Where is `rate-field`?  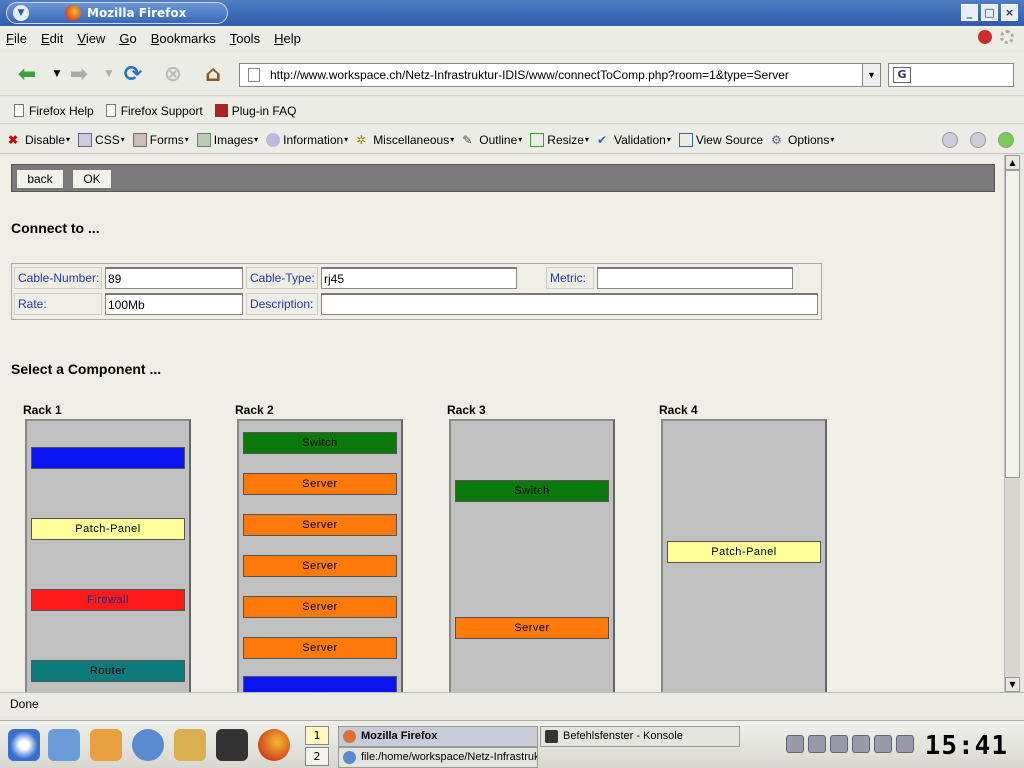 rate-field is located at coordinates (174, 304).